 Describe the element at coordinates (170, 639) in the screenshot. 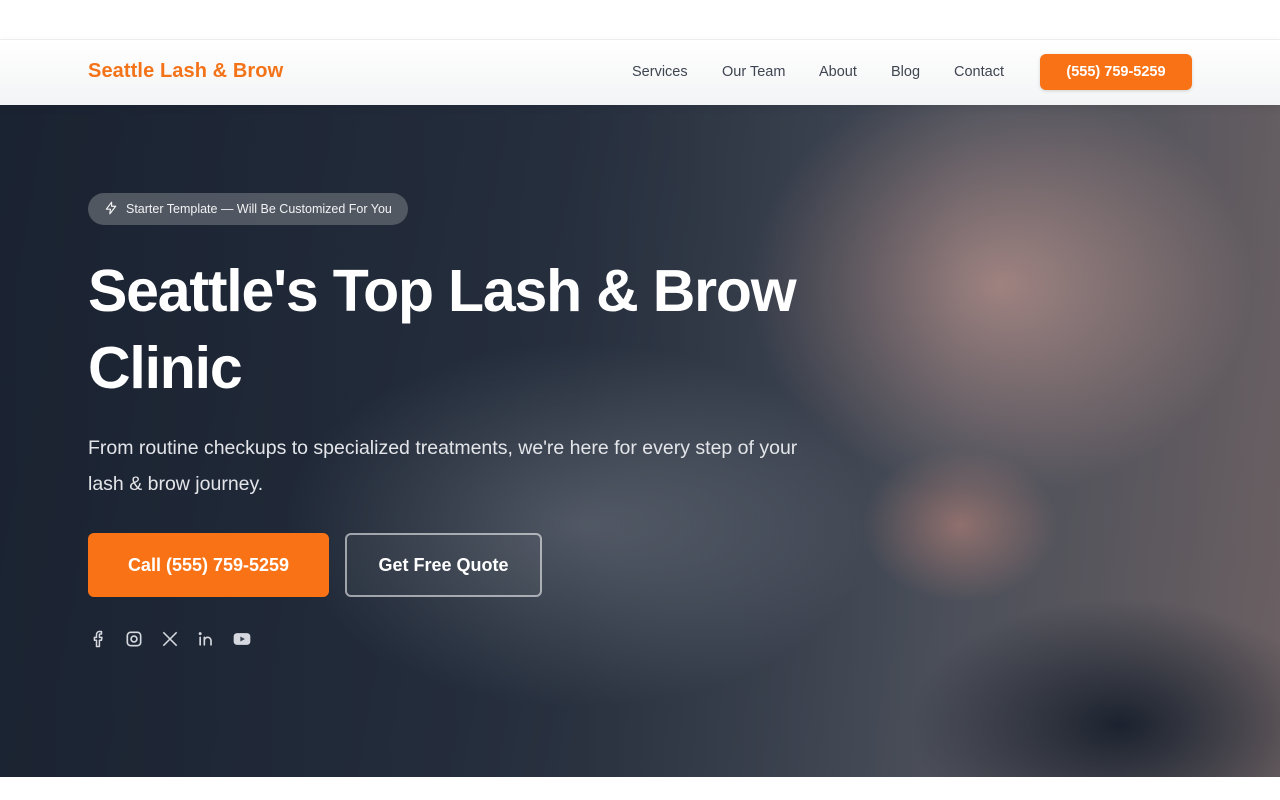

I see `x-icon` at that location.